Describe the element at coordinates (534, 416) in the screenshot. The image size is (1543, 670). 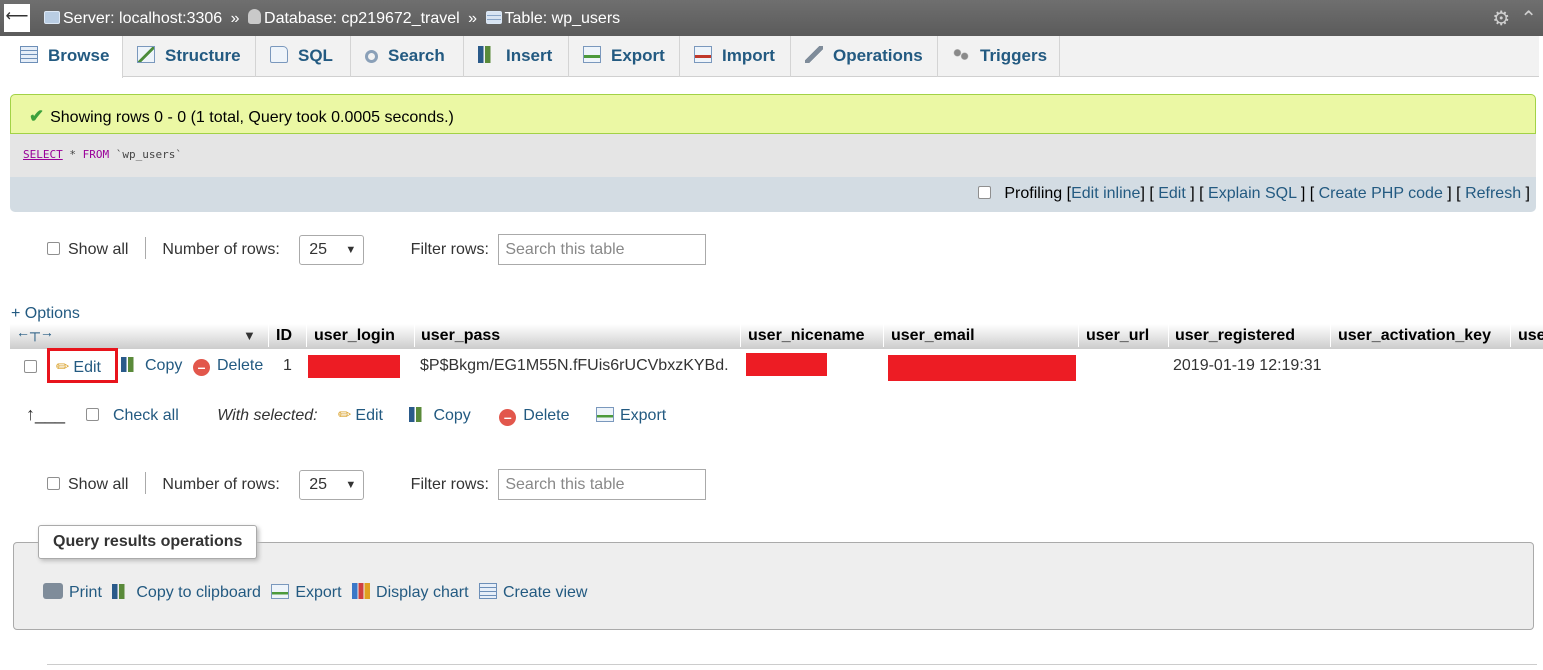
I see `bulk-delete-button: – Delete` at that location.